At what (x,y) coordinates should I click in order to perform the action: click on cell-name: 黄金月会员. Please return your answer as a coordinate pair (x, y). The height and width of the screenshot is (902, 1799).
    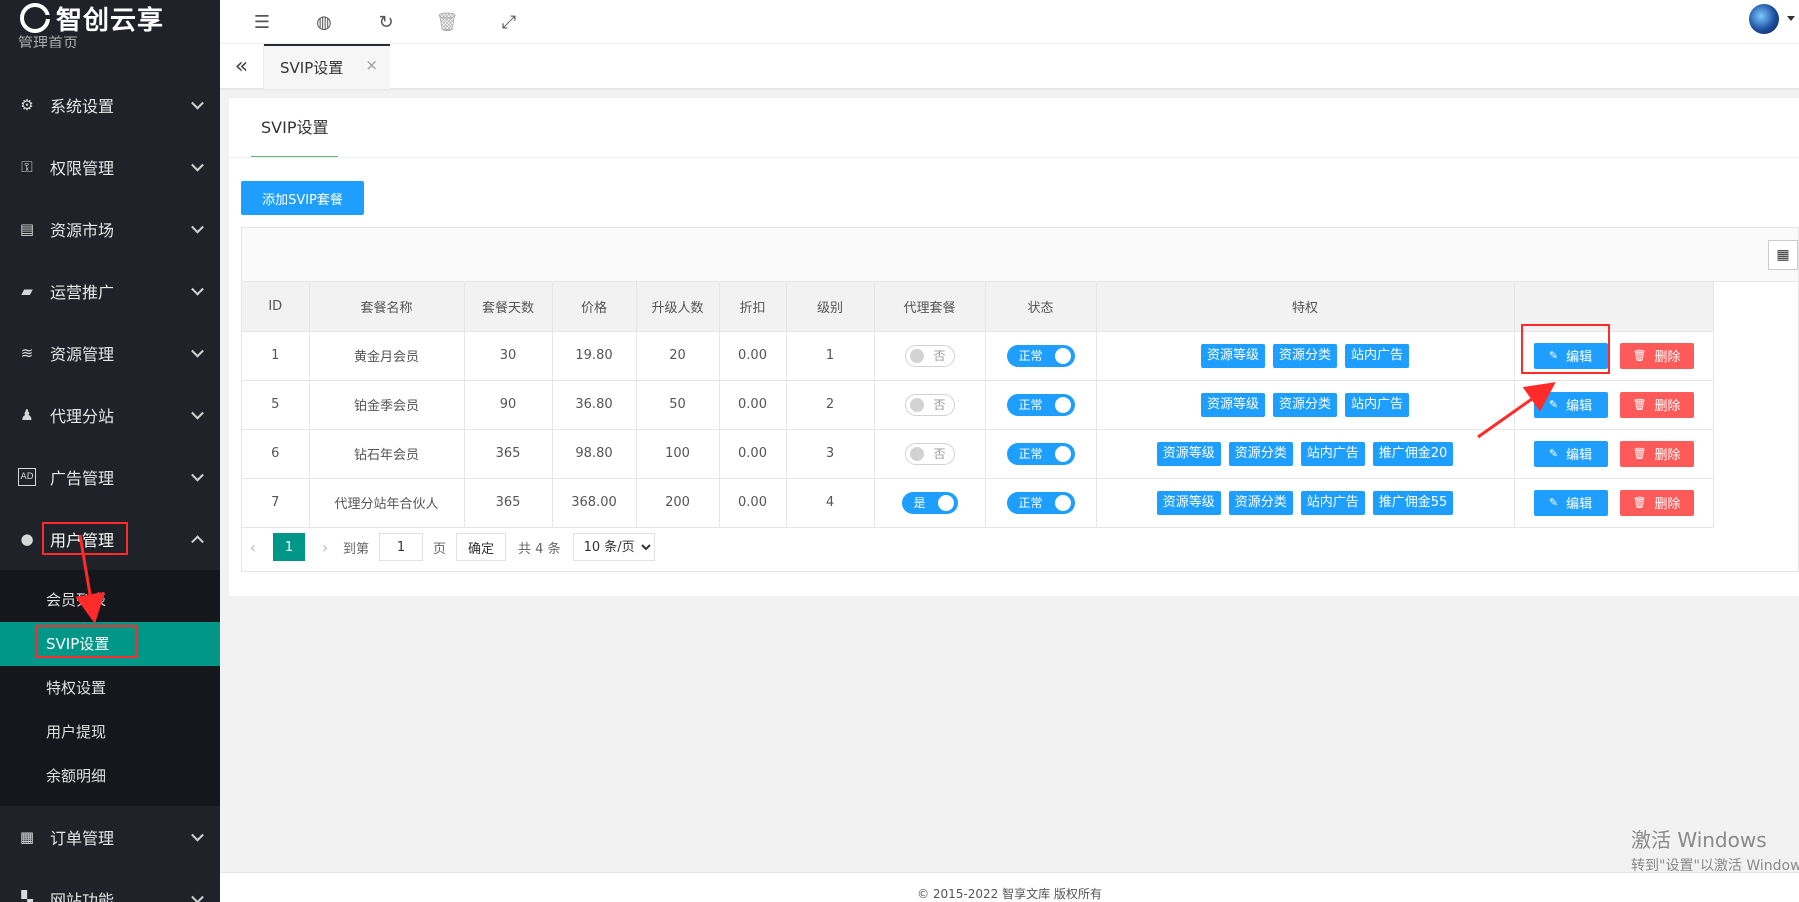
    Looking at the image, I should click on (387, 356).